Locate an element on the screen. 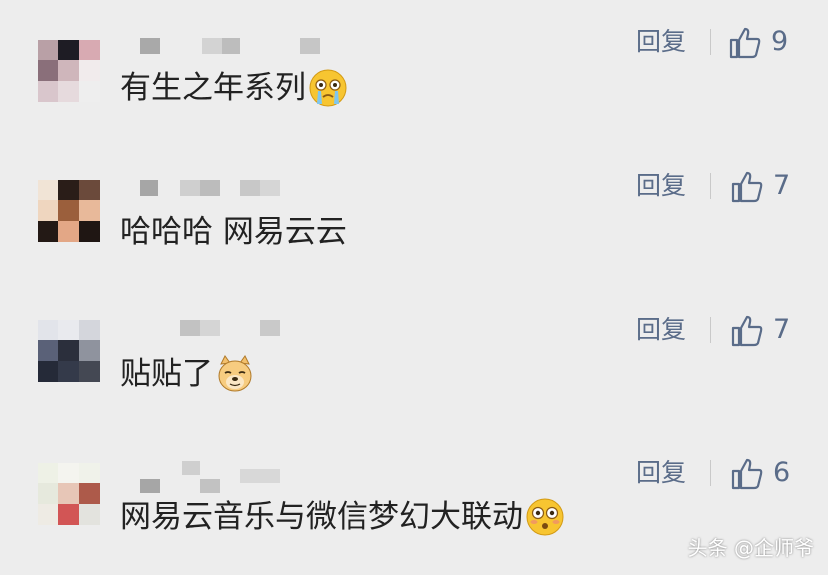 The height and width of the screenshot is (575, 828). comment-text-row: 贴贴了 is located at coordinates (187, 374).